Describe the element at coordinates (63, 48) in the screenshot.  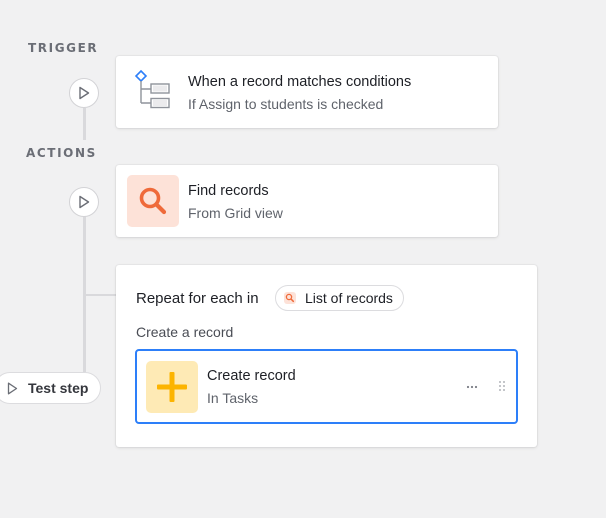
I see `trigger-section-label: TRIGGER` at that location.